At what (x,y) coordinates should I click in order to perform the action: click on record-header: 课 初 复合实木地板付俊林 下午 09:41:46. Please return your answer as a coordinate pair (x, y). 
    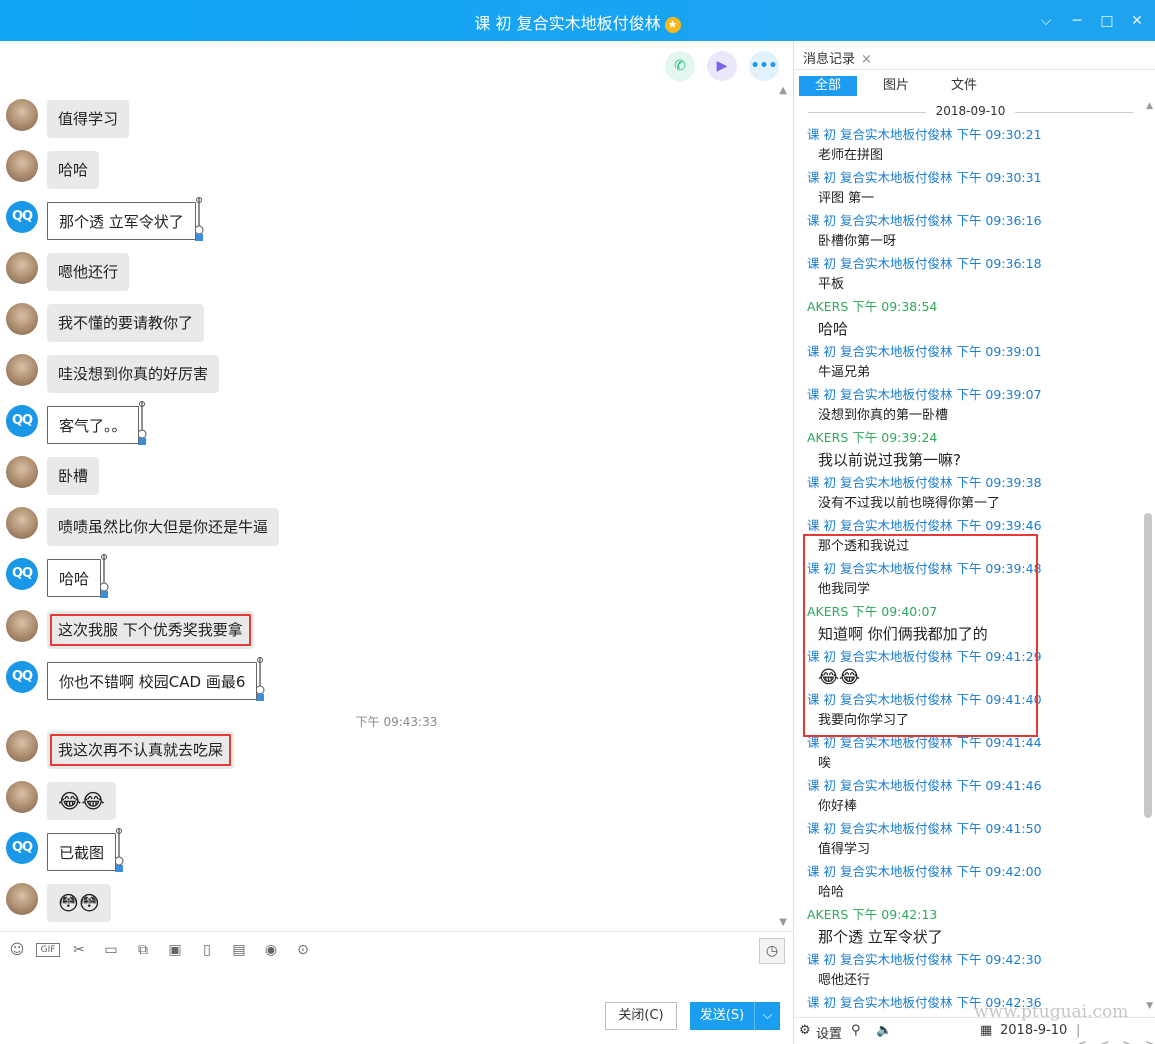
    Looking at the image, I should click on (966, 785).